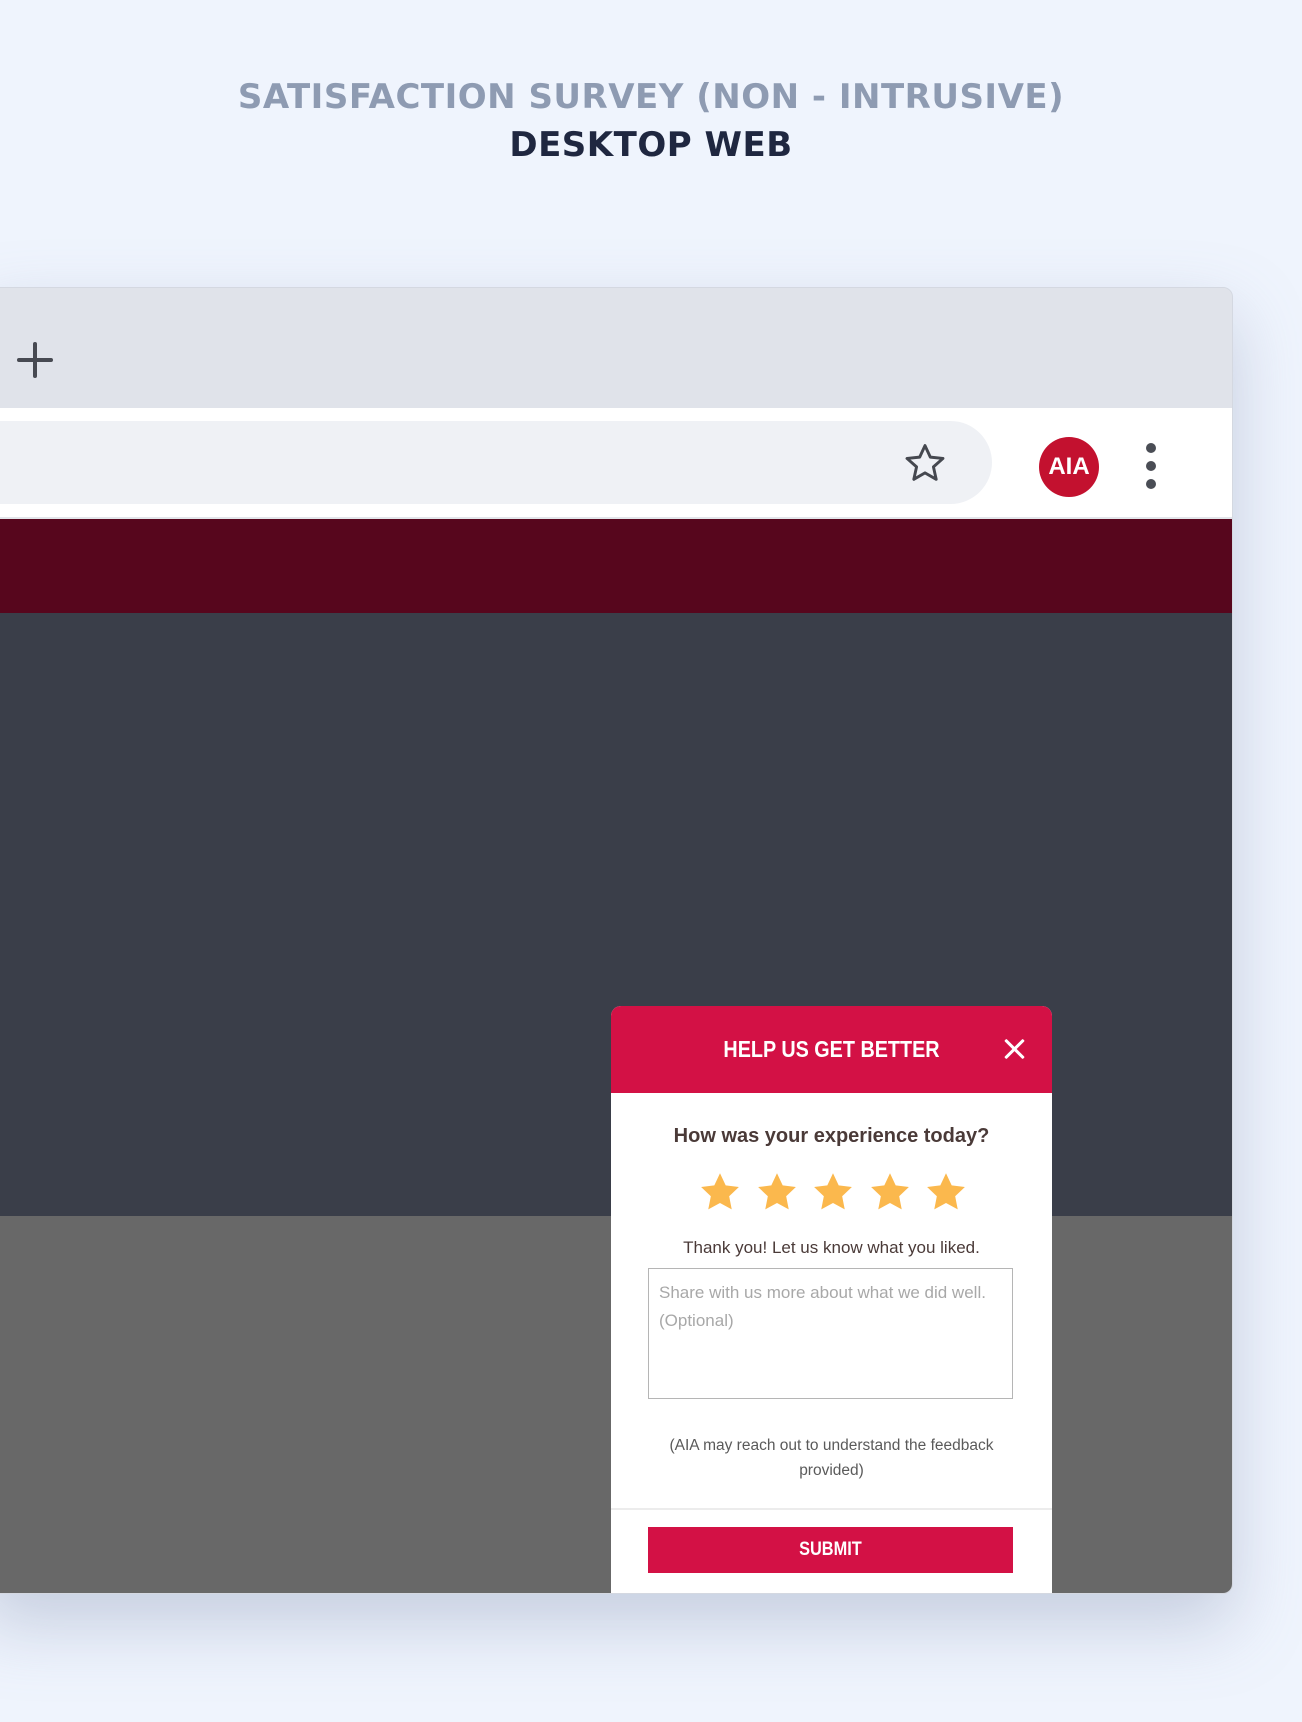  I want to click on profile-avatar: AIA, so click(1069, 467).